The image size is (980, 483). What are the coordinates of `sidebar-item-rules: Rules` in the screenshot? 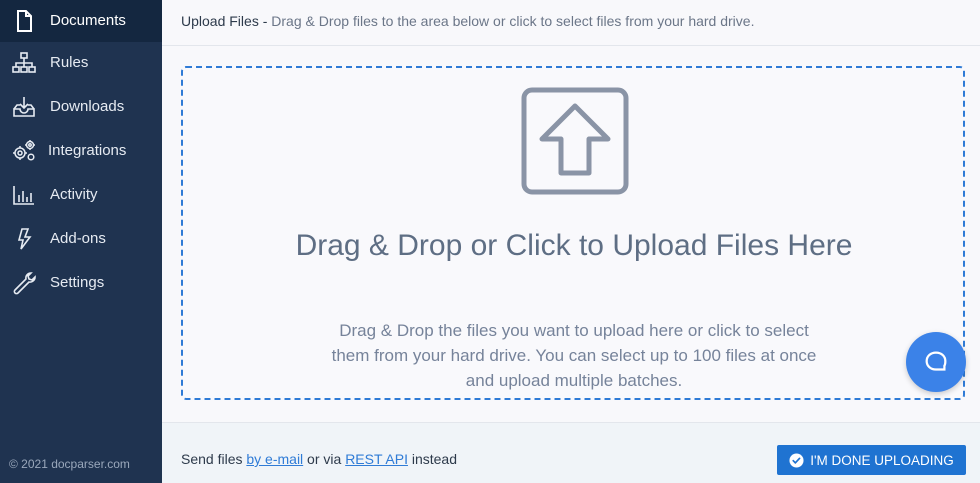 It's located at (81, 63).